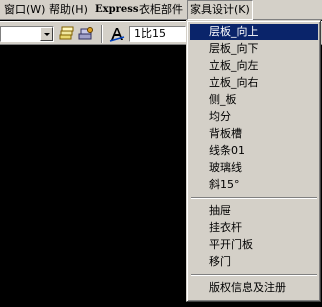  What do you see at coordinates (254, 83) in the screenshot?
I see `menu-item-vertical-right: 立板_向右` at bounding box center [254, 83].